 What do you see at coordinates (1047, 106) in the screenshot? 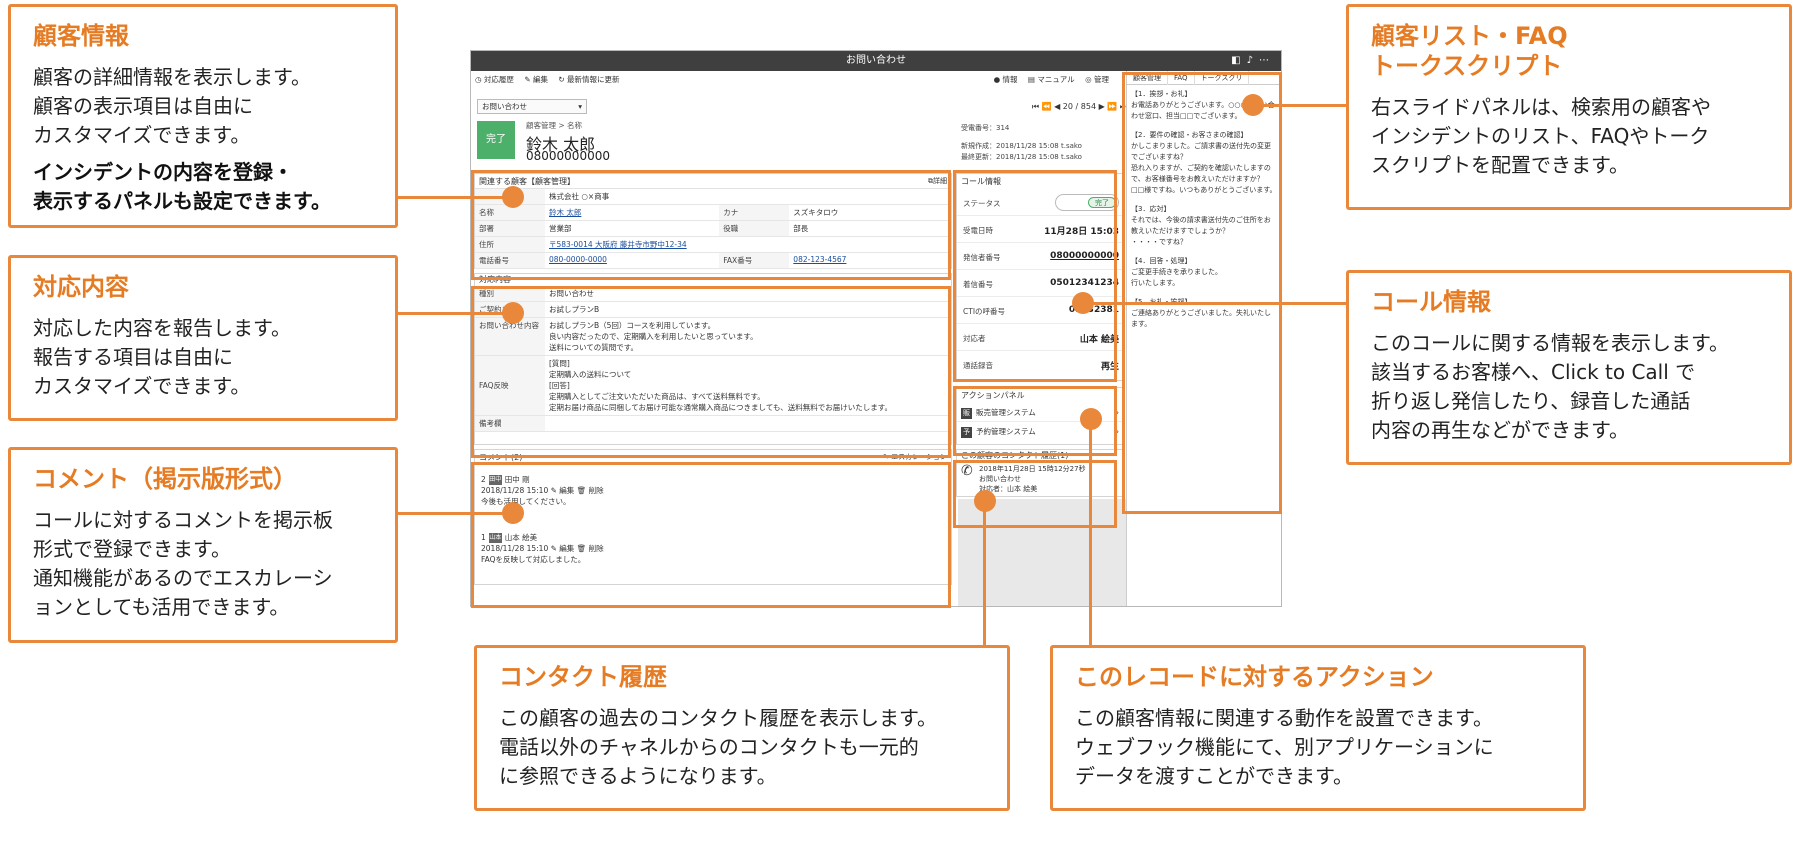
I see `prev-10-icon: ⏪` at bounding box center [1047, 106].